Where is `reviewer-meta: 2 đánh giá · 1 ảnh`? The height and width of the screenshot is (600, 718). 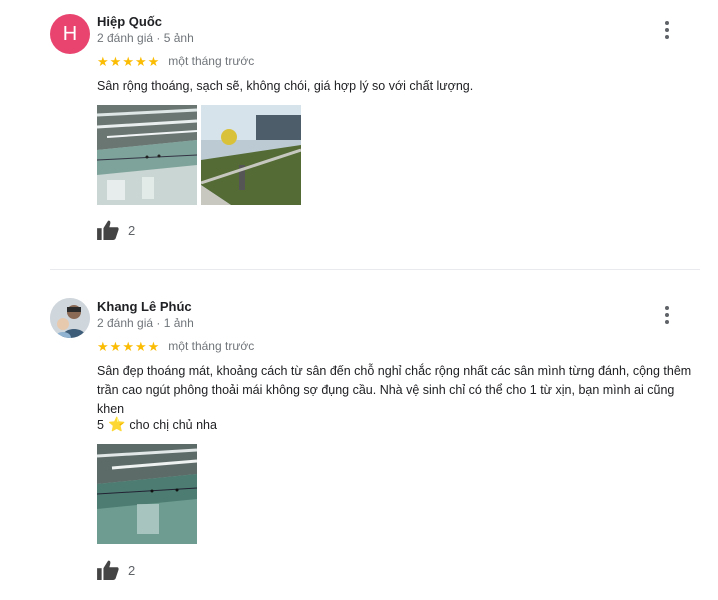 reviewer-meta: 2 đánh giá · 1 ảnh is located at coordinates (145, 323).